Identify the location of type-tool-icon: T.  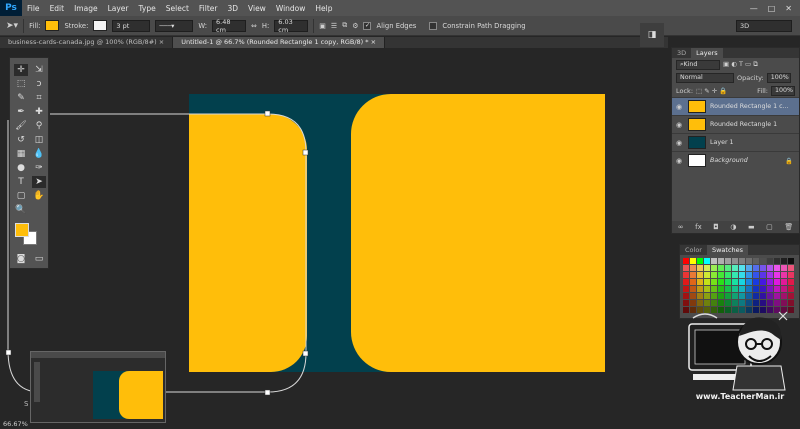
(21, 182).